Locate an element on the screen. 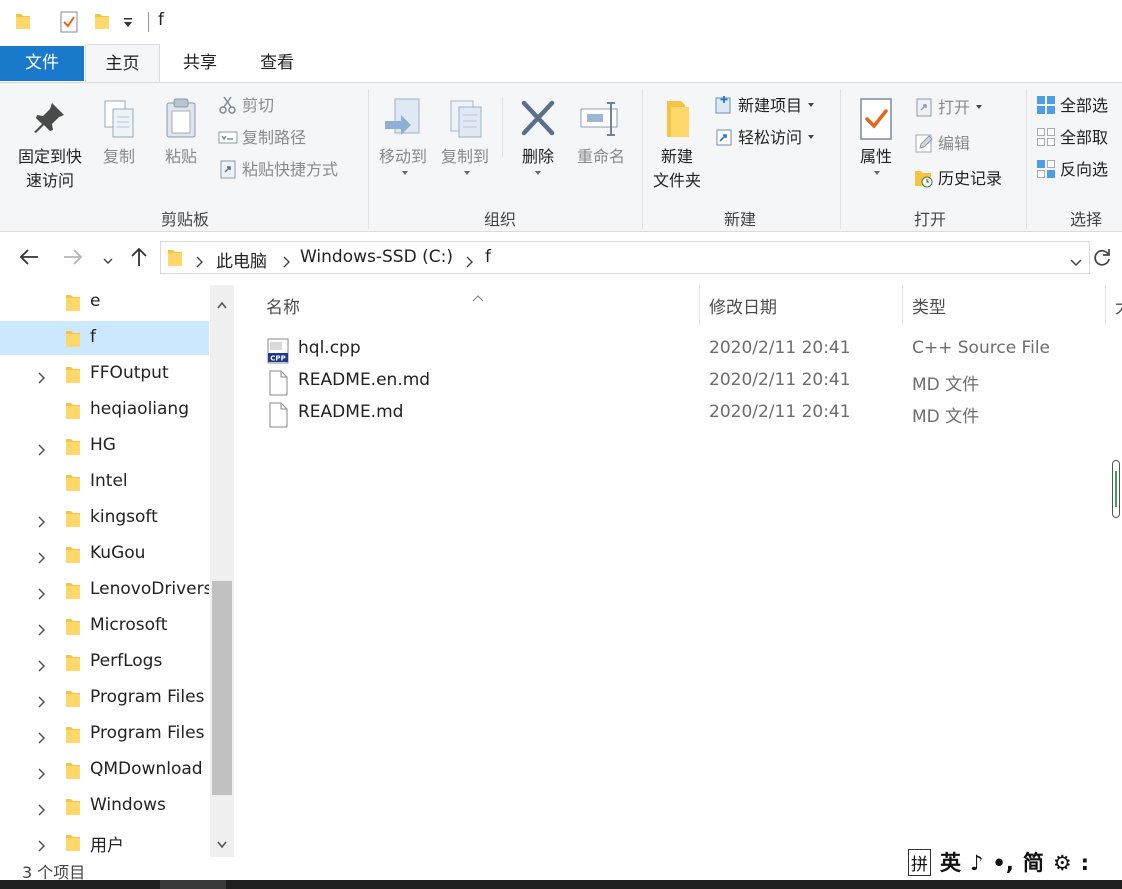 Image resolution: width=1122 pixels, height=889 pixels. nav-tree-item: heqiaoliang is located at coordinates (104, 410).